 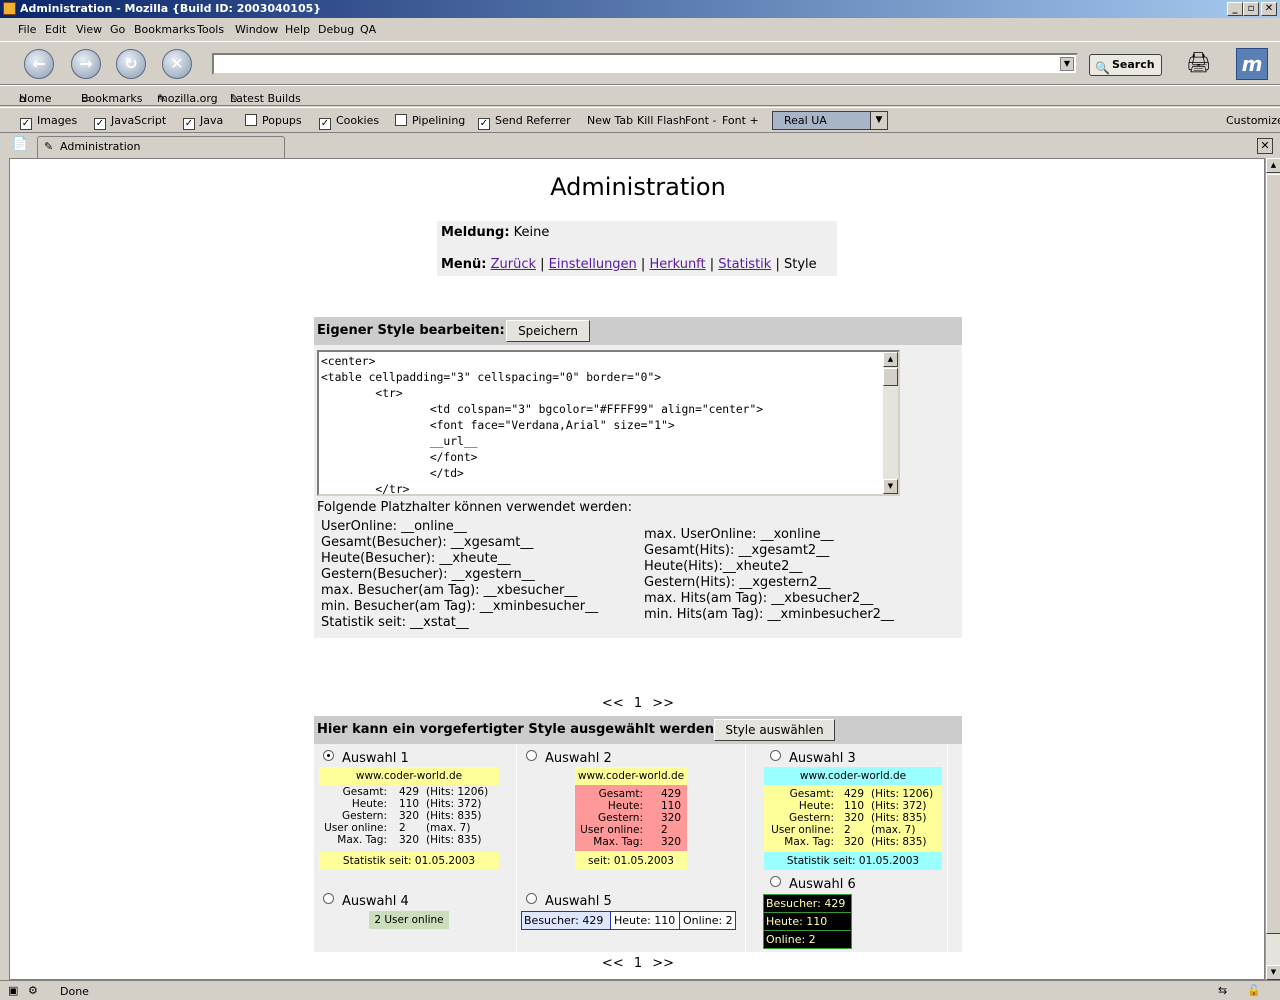 I want to click on menu-view: View, so click(x=89, y=29).